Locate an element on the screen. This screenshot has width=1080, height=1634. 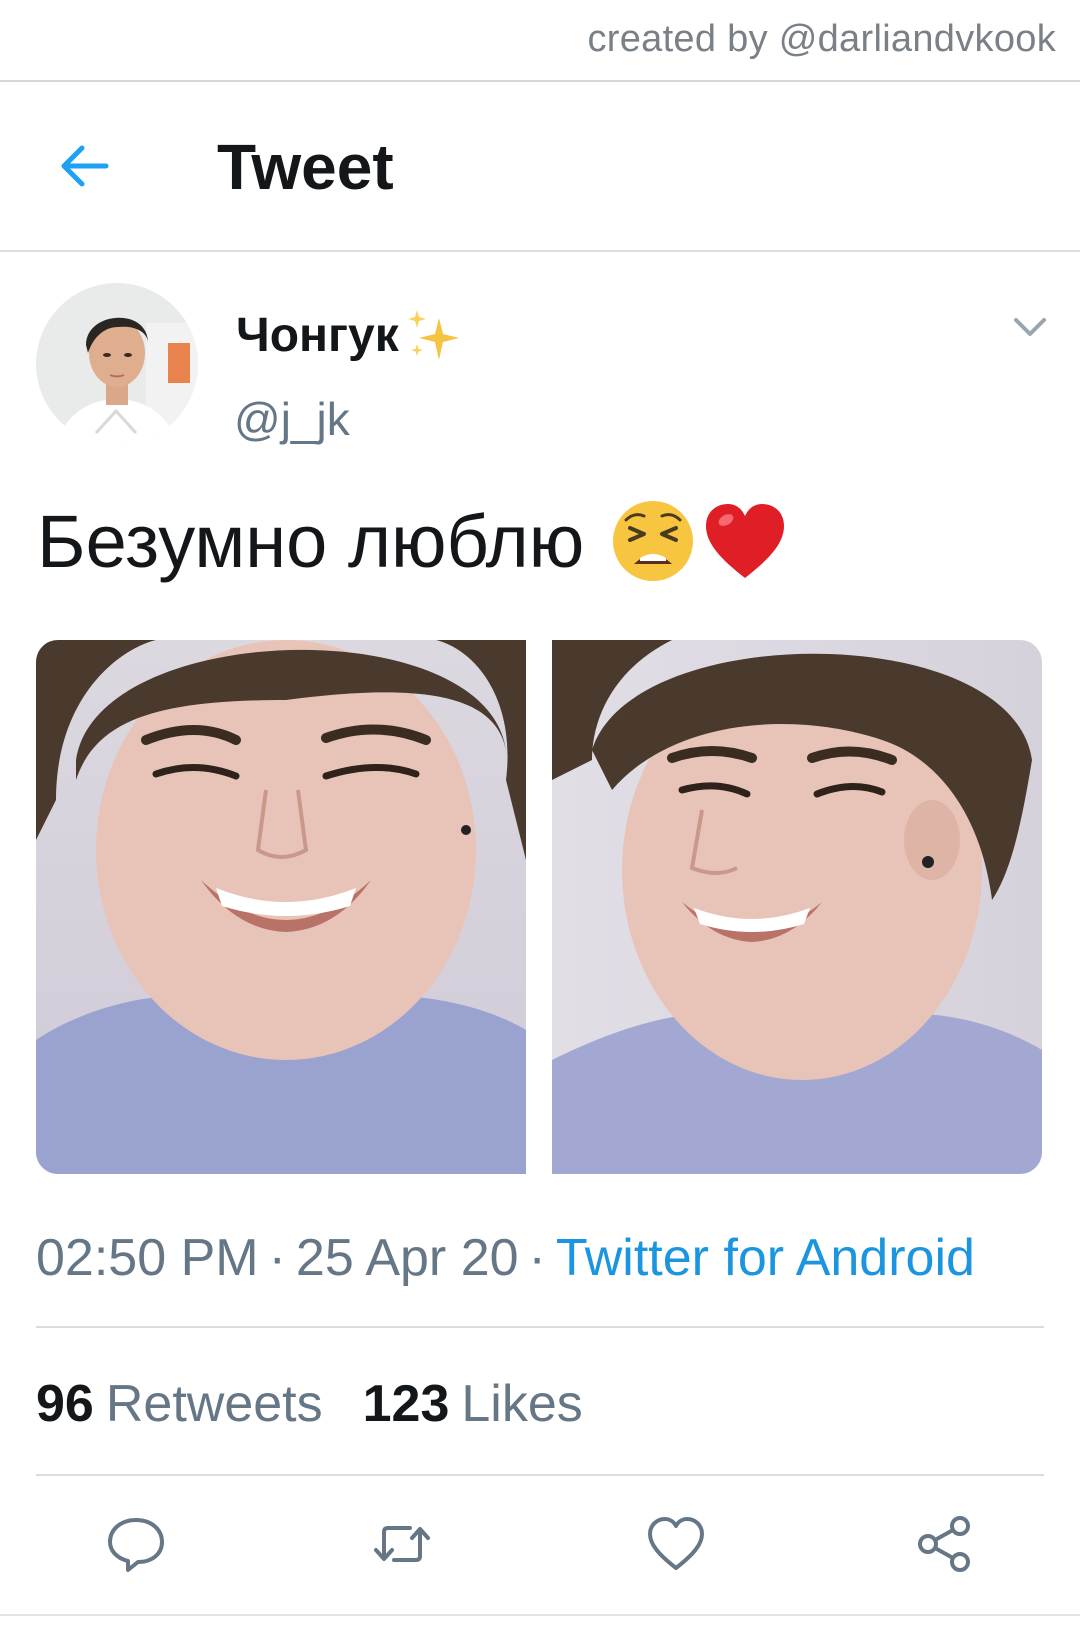
retweets-stat: 96 Retweets is located at coordinates (179, 1404).